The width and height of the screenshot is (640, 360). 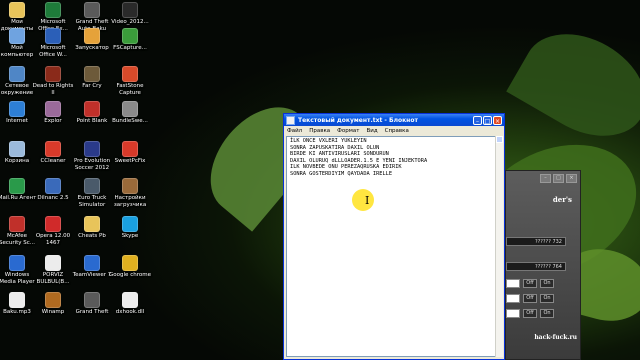 What do you see at coordinates (53, 89) in the screenshot?
I see `desktop-icon-label: Dead to Rights II` at bounding box center [53, 89].